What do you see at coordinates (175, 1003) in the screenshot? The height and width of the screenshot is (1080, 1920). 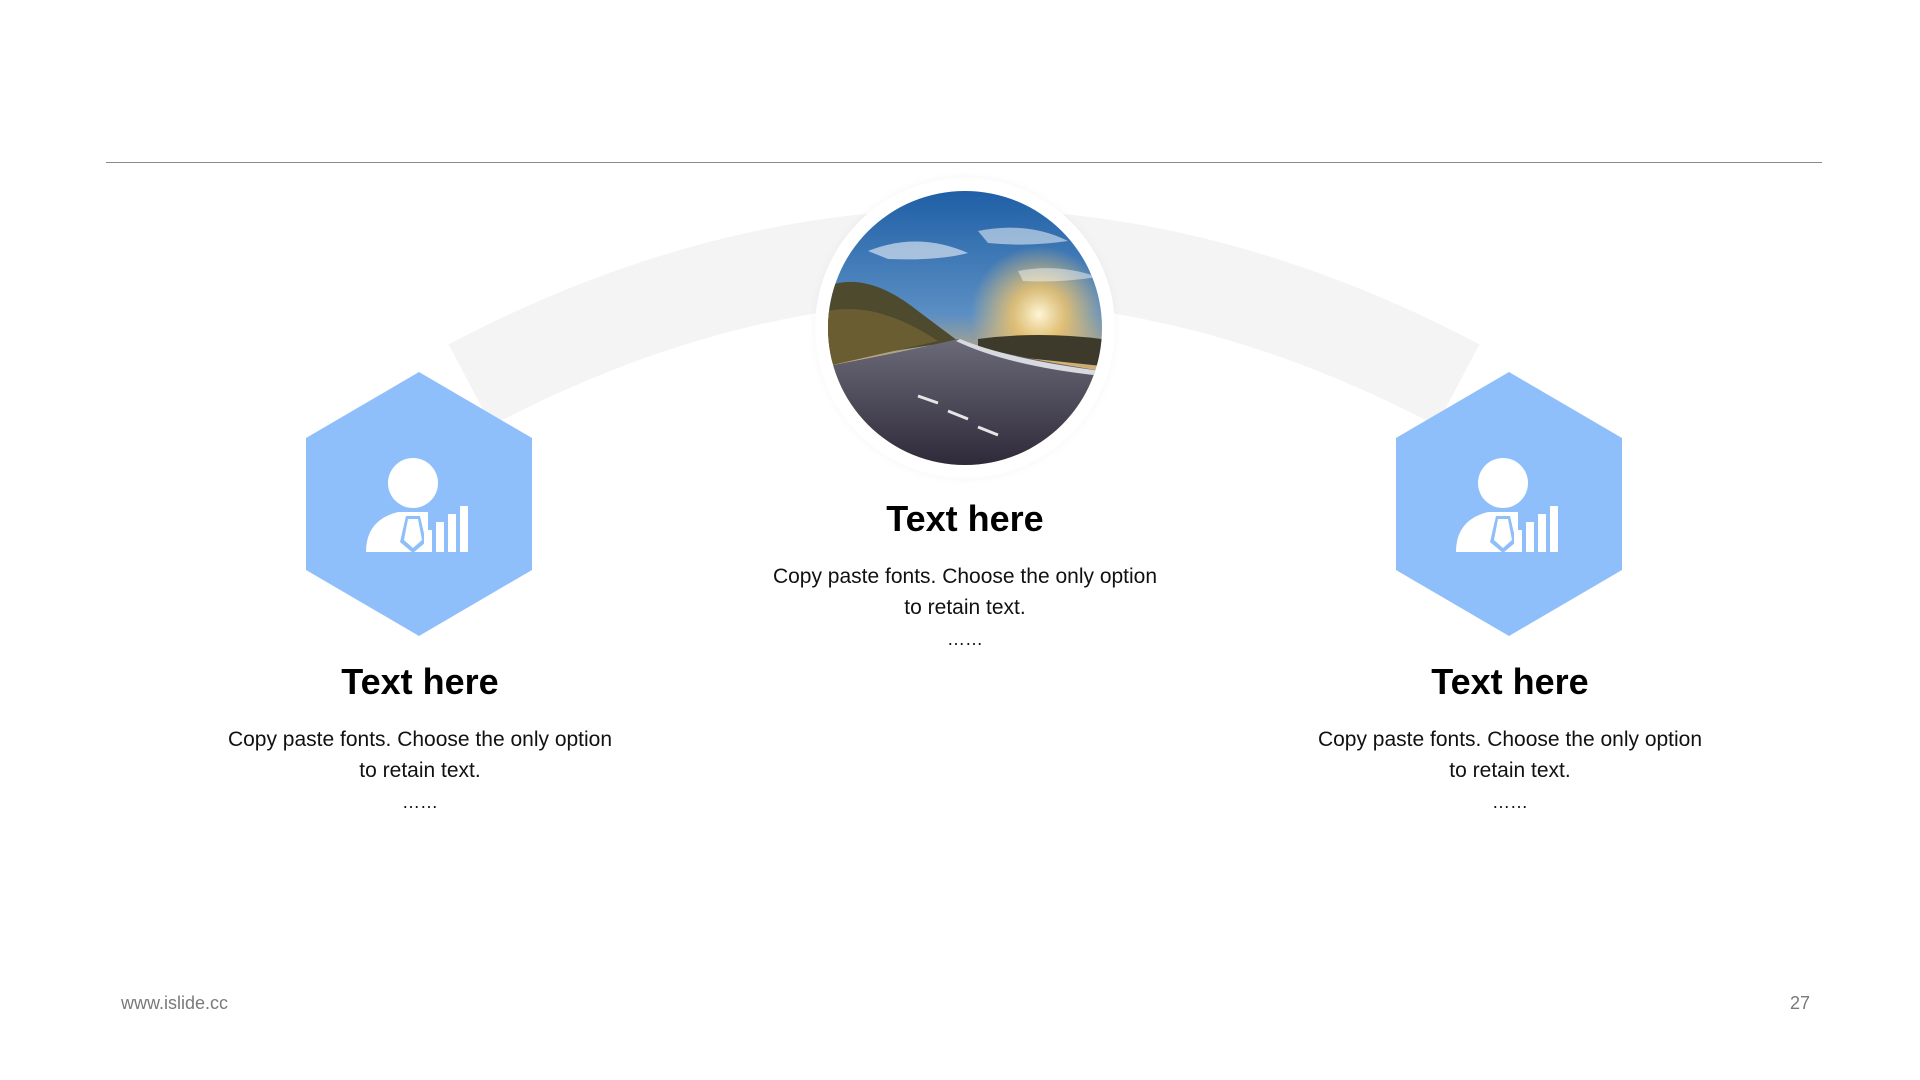 I see `footer-url: www.islide.cc` at bounding box center [175, 1003].